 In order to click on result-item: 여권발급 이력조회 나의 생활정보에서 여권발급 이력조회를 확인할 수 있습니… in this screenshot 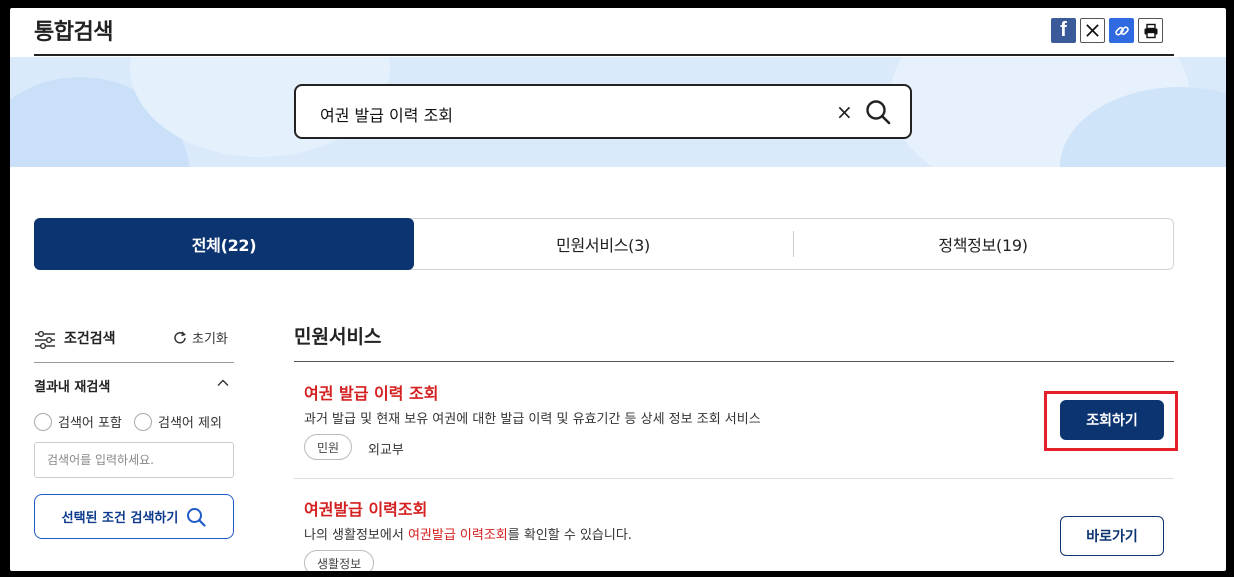, I will do `click(734, 532)`.